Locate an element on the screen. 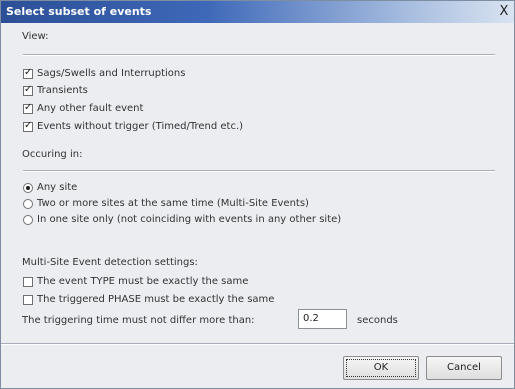 The height and width of the screenshot is (389, 515). checkbox-label: The event TYPE must be exactly the same is located at coordinates (143, 281).